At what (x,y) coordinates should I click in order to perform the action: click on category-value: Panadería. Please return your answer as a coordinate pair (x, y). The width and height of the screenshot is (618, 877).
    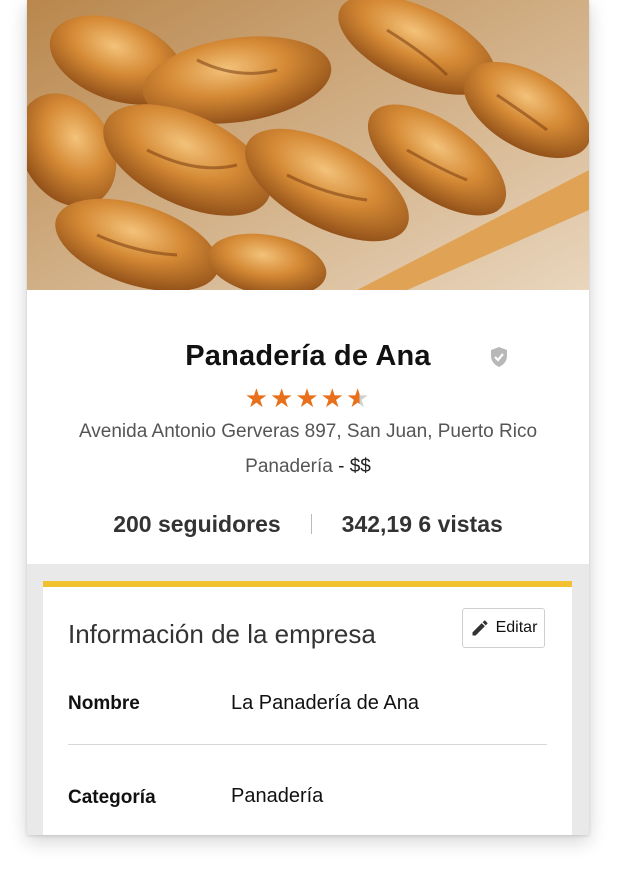
    Looking at the image, I should click on (277, 796).